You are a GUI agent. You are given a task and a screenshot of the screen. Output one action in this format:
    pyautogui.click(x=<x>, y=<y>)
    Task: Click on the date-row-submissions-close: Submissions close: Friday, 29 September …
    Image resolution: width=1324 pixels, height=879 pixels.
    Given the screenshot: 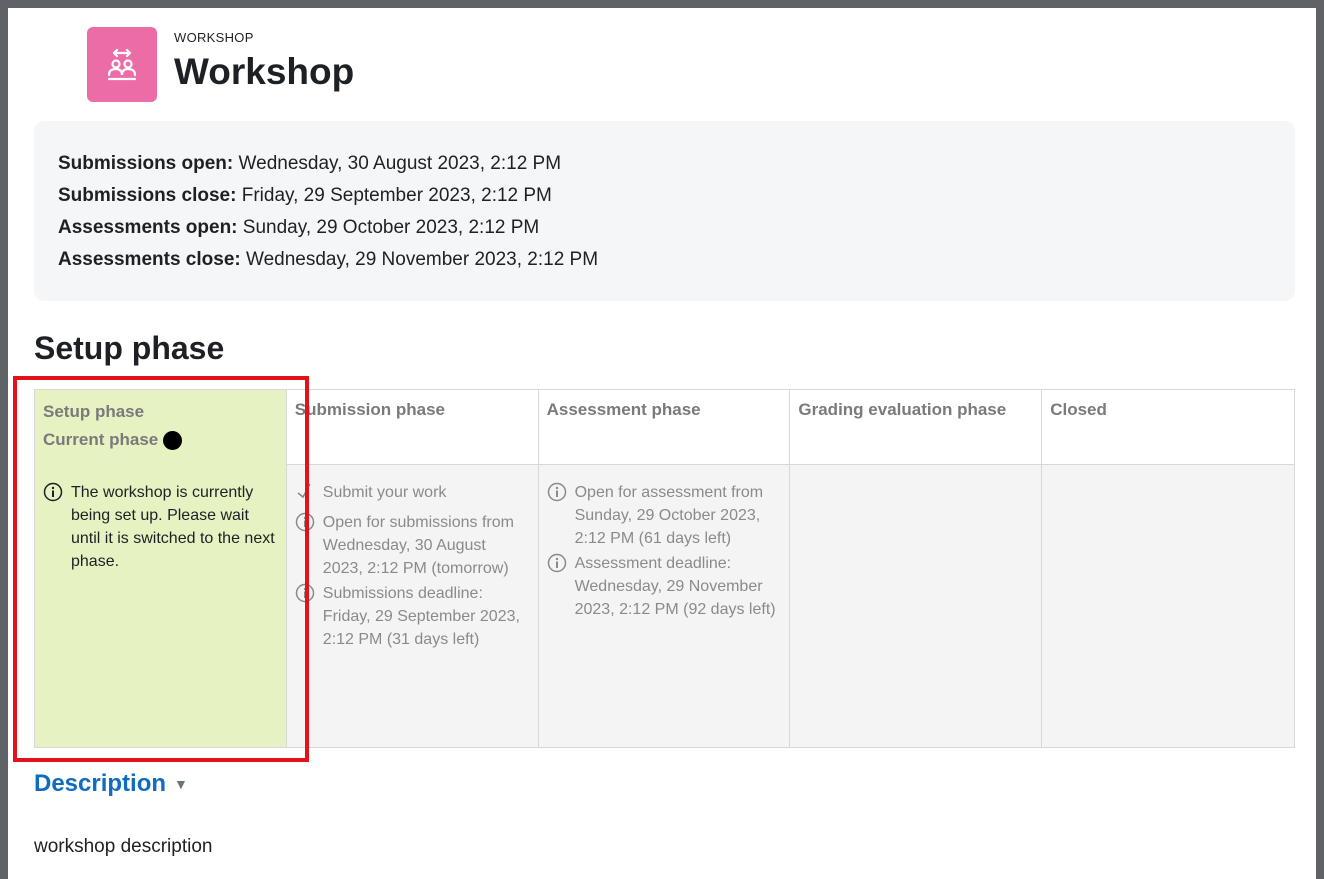 What is the action you would take?
    pyautogui.click(x=305, y=195)
    